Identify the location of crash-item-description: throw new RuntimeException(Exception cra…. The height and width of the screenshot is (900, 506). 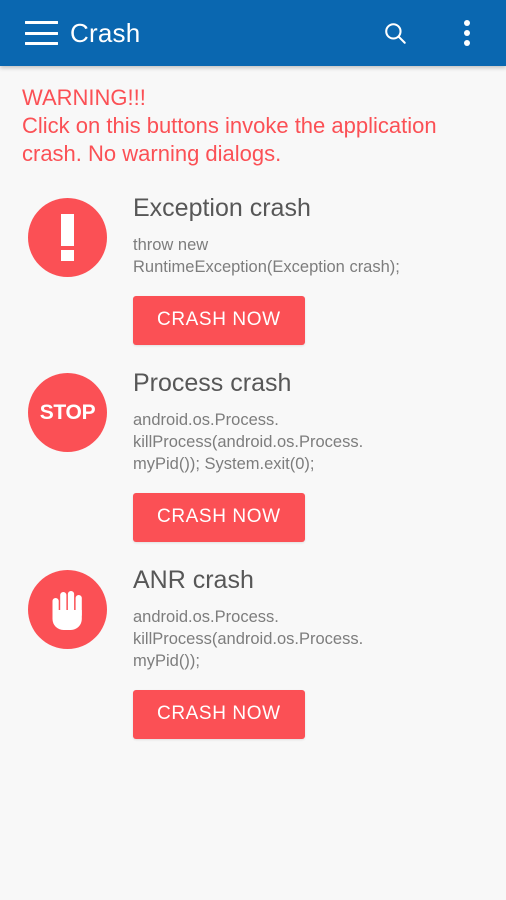
(266, 256).